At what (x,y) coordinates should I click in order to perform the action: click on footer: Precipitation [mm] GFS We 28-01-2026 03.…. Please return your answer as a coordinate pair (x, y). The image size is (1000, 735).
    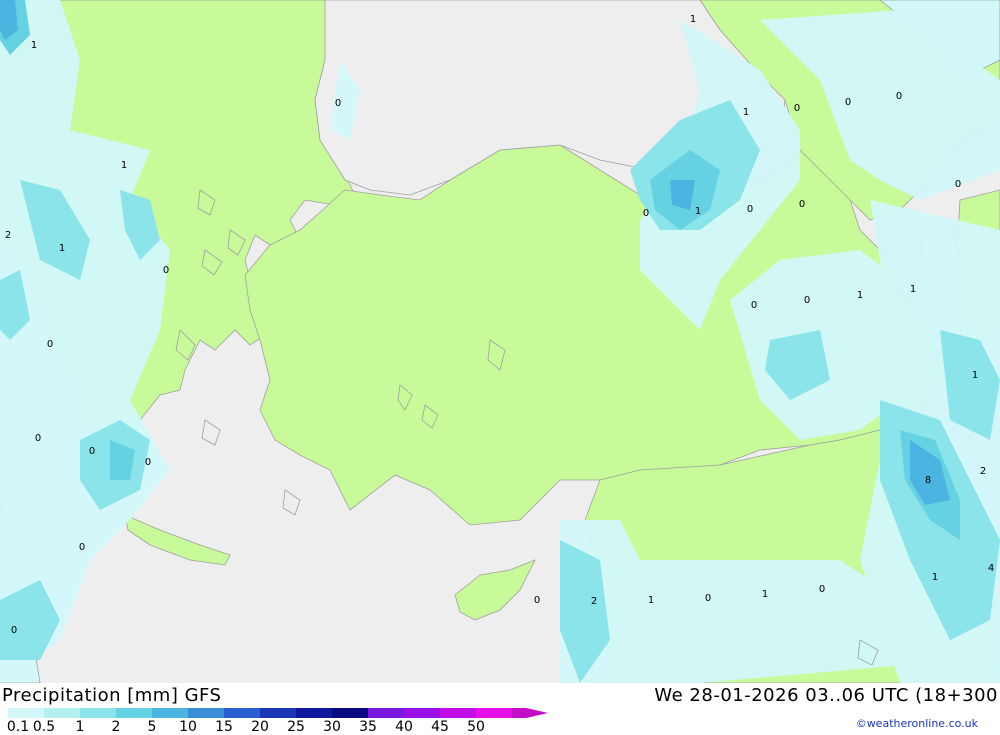
    Looking at the image, I should click on (500, 709).